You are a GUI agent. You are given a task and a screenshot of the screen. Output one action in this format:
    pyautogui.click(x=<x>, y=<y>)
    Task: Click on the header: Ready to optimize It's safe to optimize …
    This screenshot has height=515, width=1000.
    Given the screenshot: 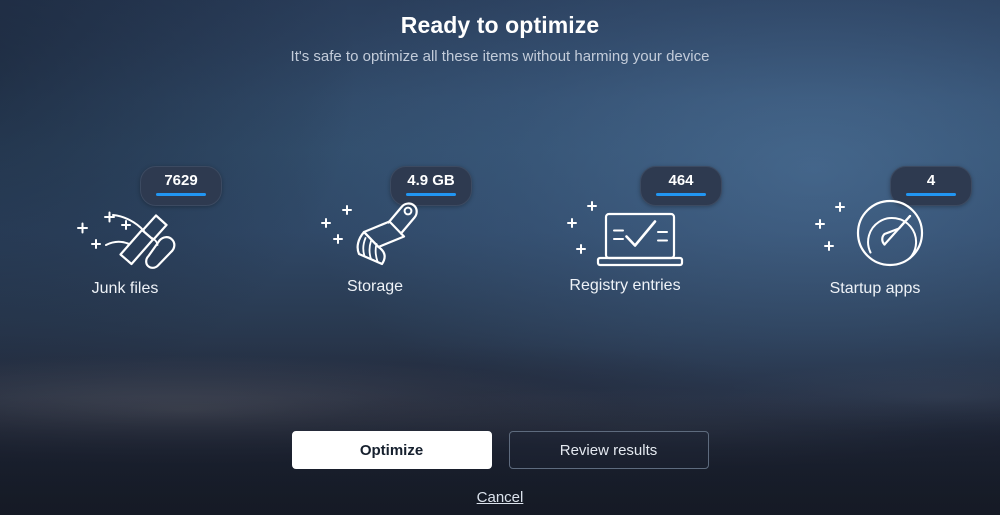 What is the action you would take?
    pyautogui.click(x=500, y=32)
    